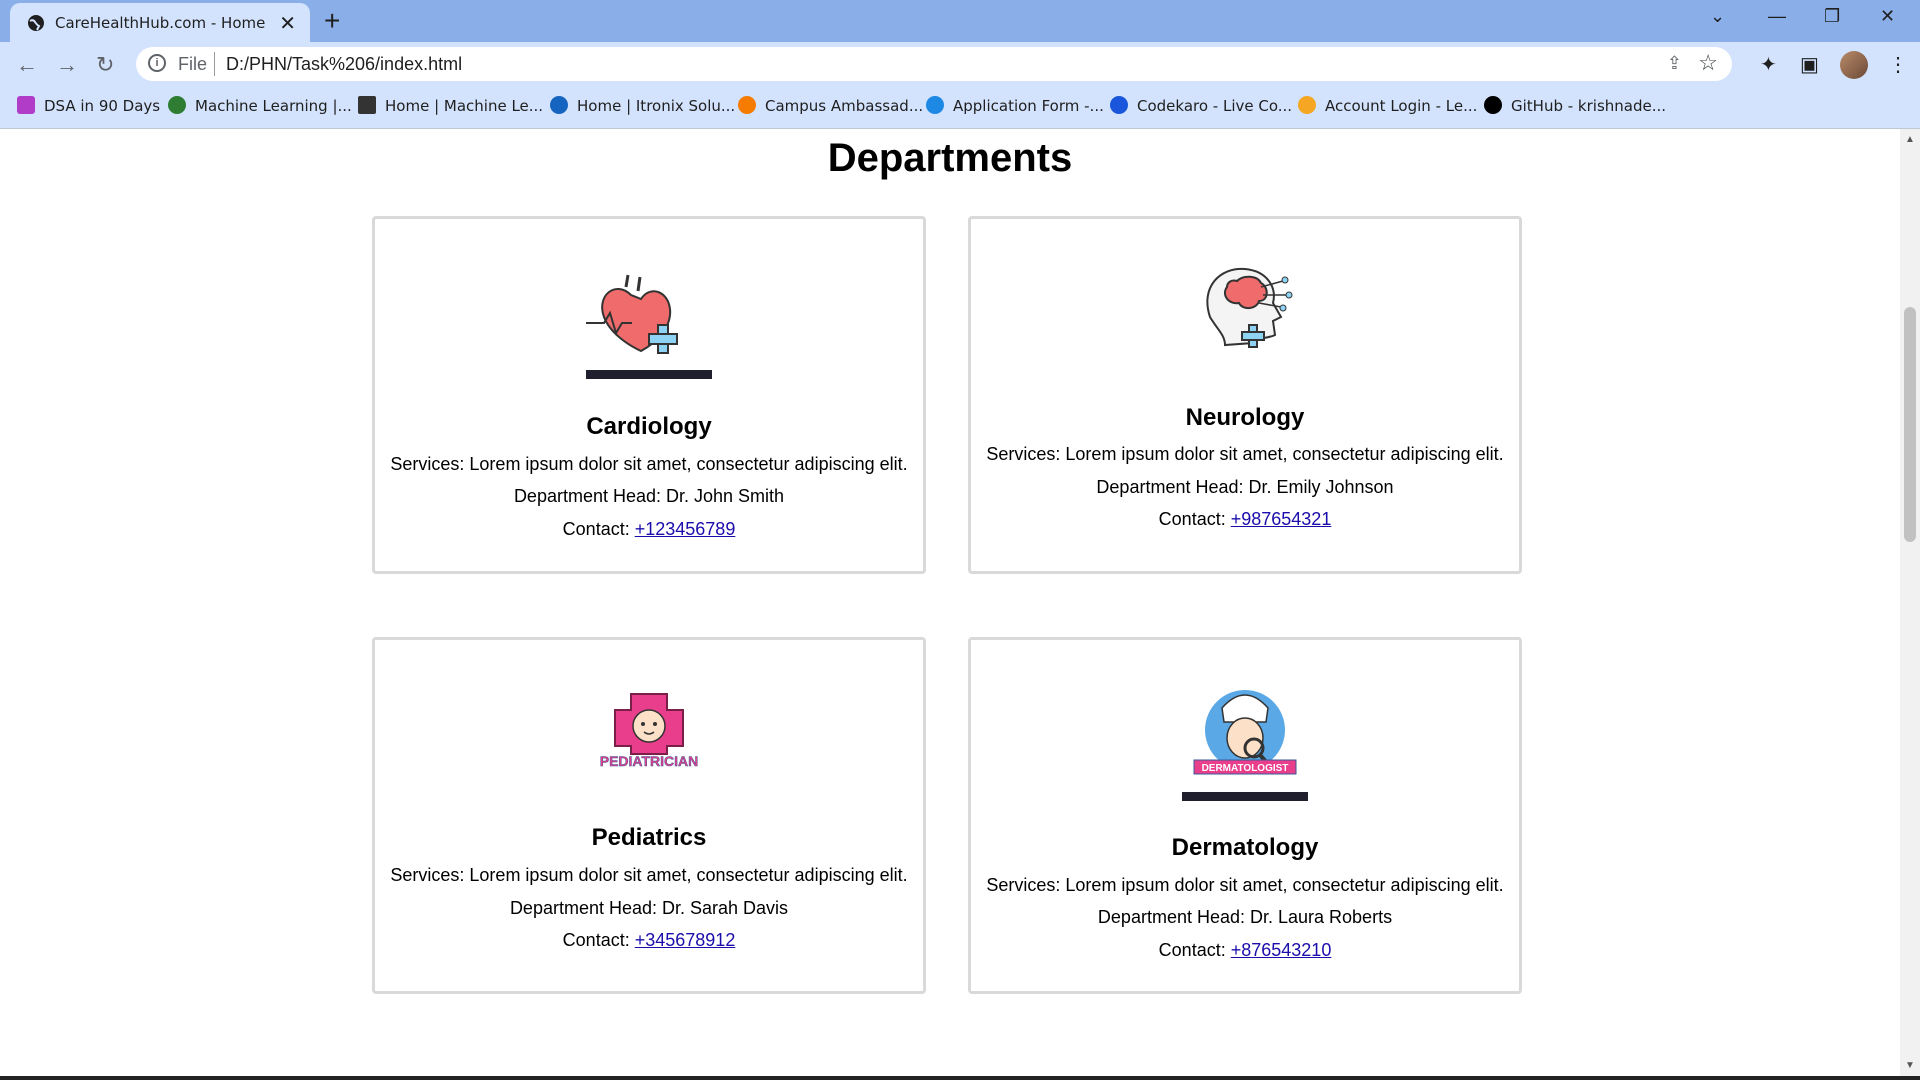  What do you see at coordinates (1245, 917) in the screenshot?
I see `department-head: Department Head: Dr. Laura Roberts` at bounding box center [1245, 917].